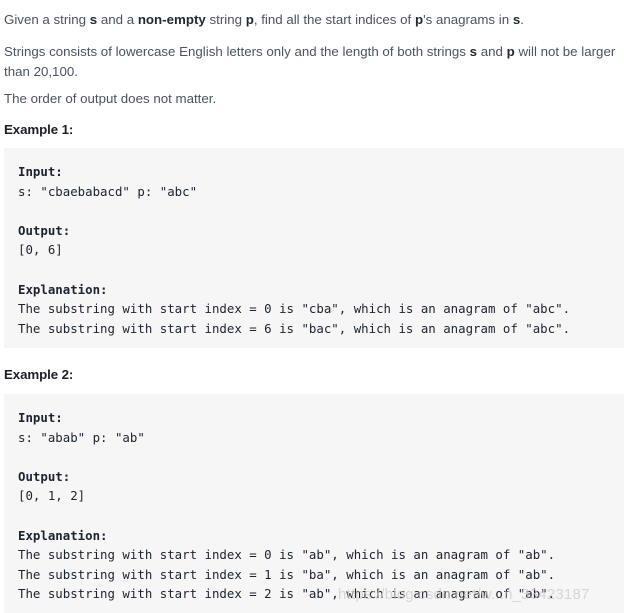 The width and height of the screenshot is (624, 613). I want to click on paragraph1-seg6: ., so click(522, 19).